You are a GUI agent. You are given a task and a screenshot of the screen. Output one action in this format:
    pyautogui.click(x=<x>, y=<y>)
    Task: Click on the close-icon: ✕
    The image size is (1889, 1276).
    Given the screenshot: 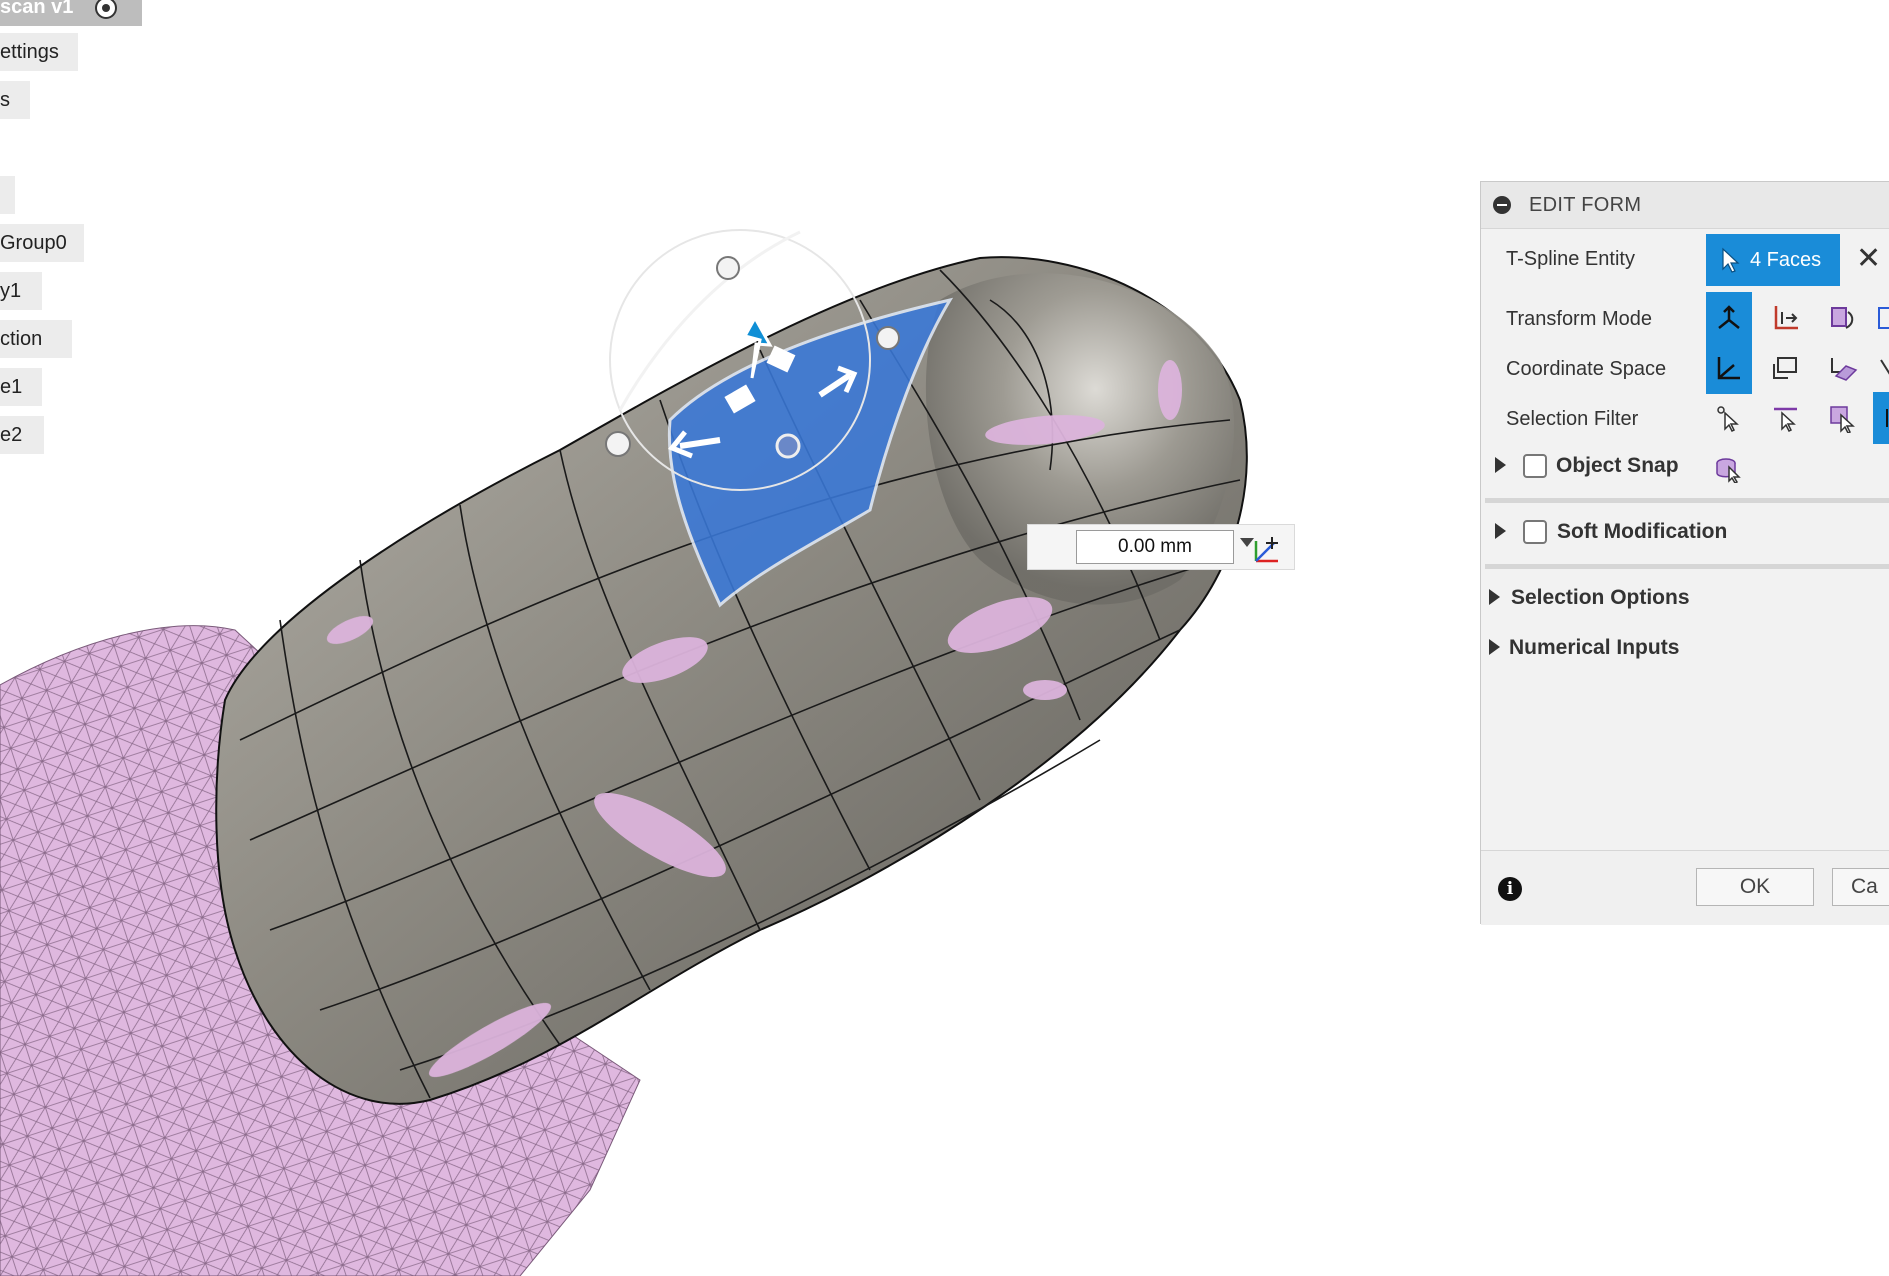 What is the action you would take?
    pyautogui.click(x=1868, y=259)
    